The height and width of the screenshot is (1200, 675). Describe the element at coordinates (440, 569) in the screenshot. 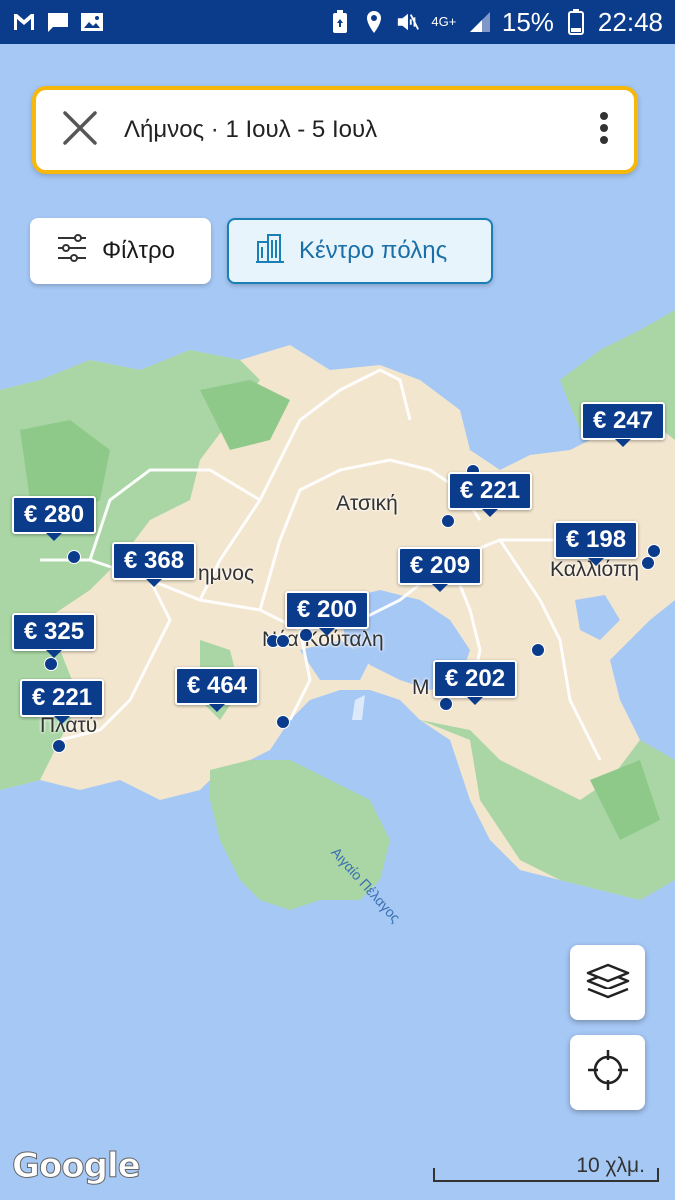

I see `price-pin: € 209` at that location.